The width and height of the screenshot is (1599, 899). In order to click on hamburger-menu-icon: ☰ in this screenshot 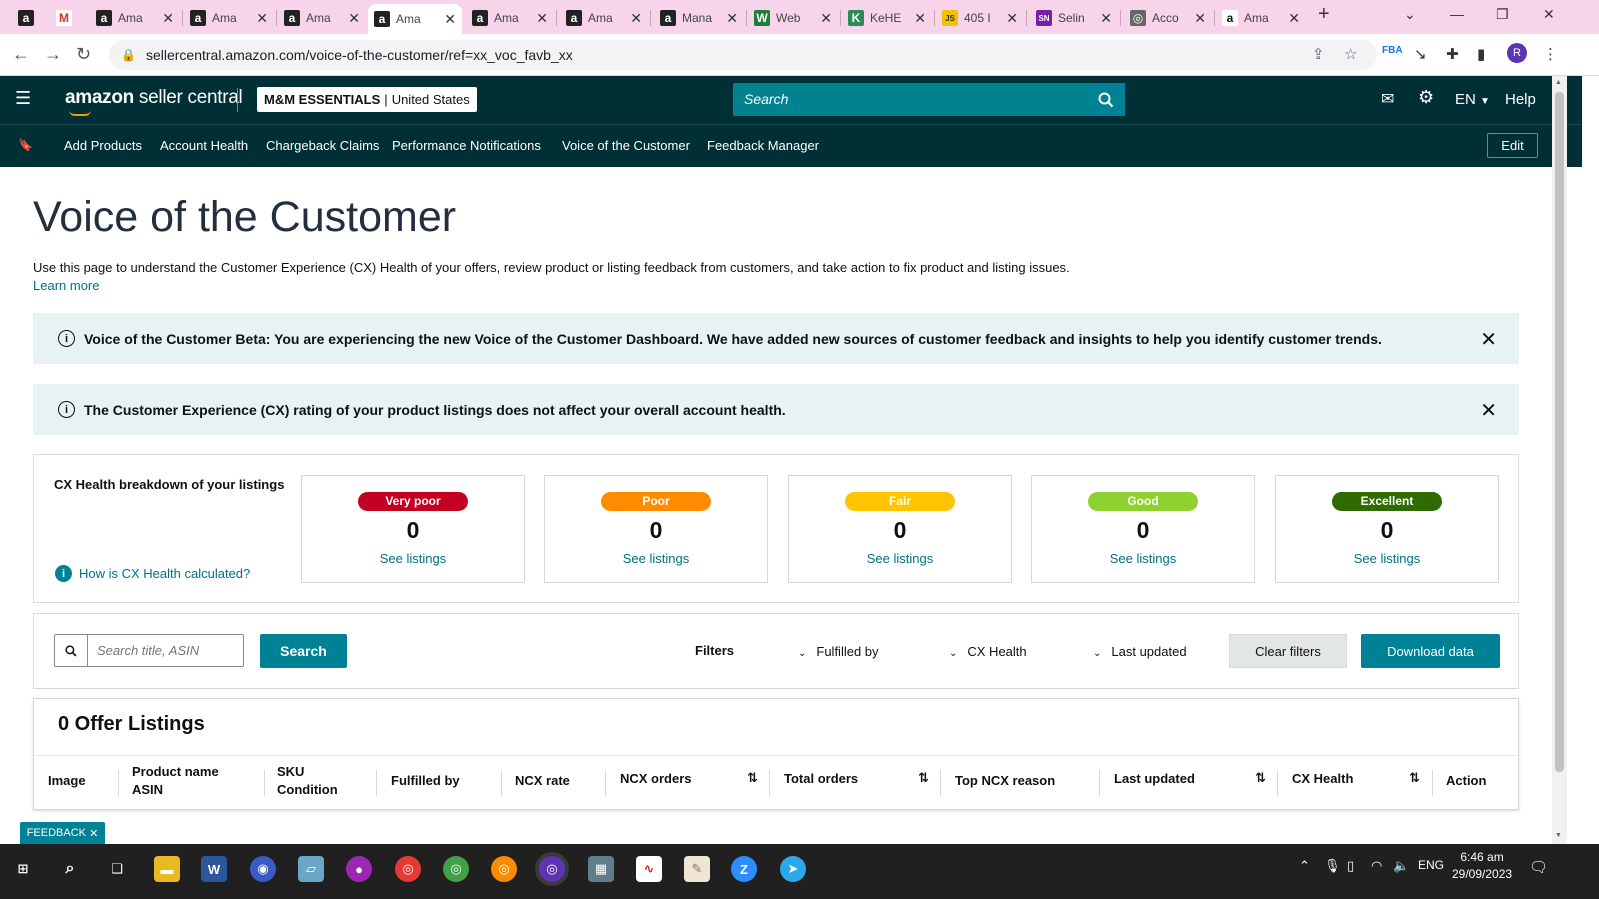, I will do `click(23, 98)`.